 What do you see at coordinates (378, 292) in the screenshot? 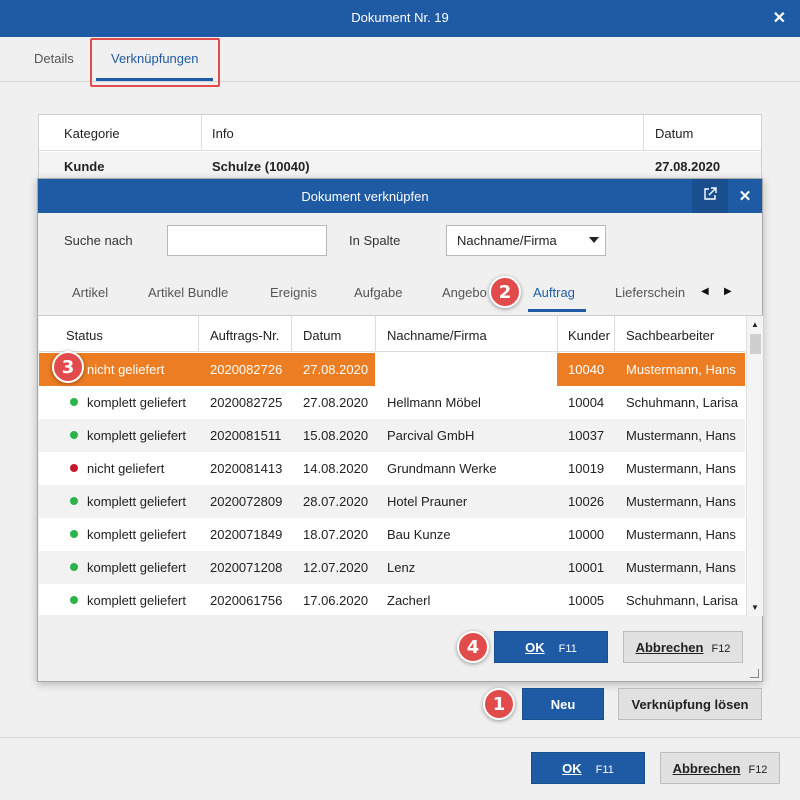
I see `tab-aufgabe: Aufgabe` at bounding box center [378, 292].